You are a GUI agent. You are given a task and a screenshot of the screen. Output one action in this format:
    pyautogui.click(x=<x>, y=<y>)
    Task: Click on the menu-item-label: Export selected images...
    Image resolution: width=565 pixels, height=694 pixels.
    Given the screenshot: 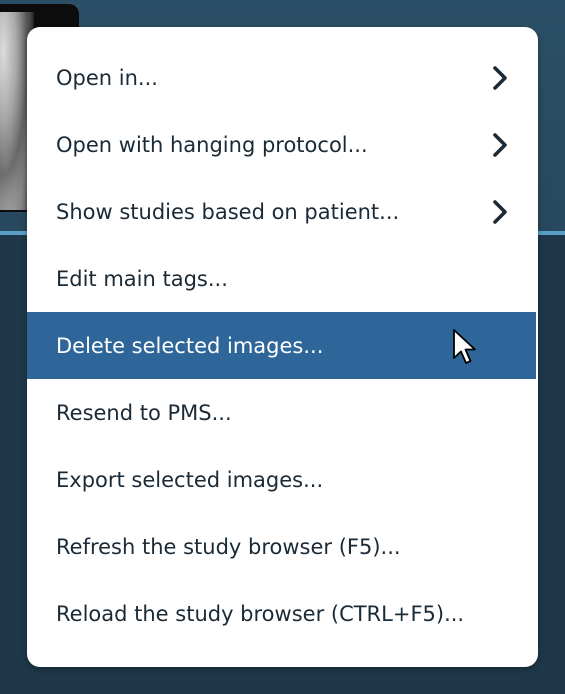 What is the action you would take?
    pyautogui.click(x=190, y=479)
    